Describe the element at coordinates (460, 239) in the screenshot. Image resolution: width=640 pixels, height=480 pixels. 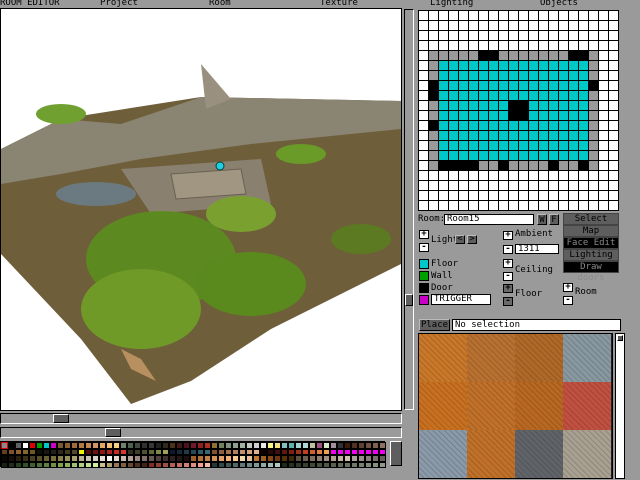
I see `light-prev-button: <` at that location.